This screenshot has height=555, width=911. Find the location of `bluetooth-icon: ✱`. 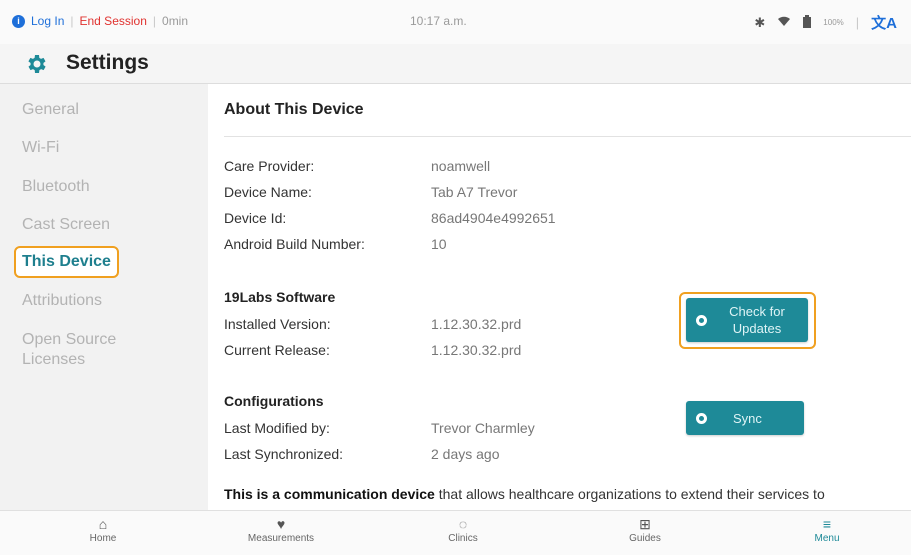

bluetooth-icon: ✱ is located at coordinates (760, 22).